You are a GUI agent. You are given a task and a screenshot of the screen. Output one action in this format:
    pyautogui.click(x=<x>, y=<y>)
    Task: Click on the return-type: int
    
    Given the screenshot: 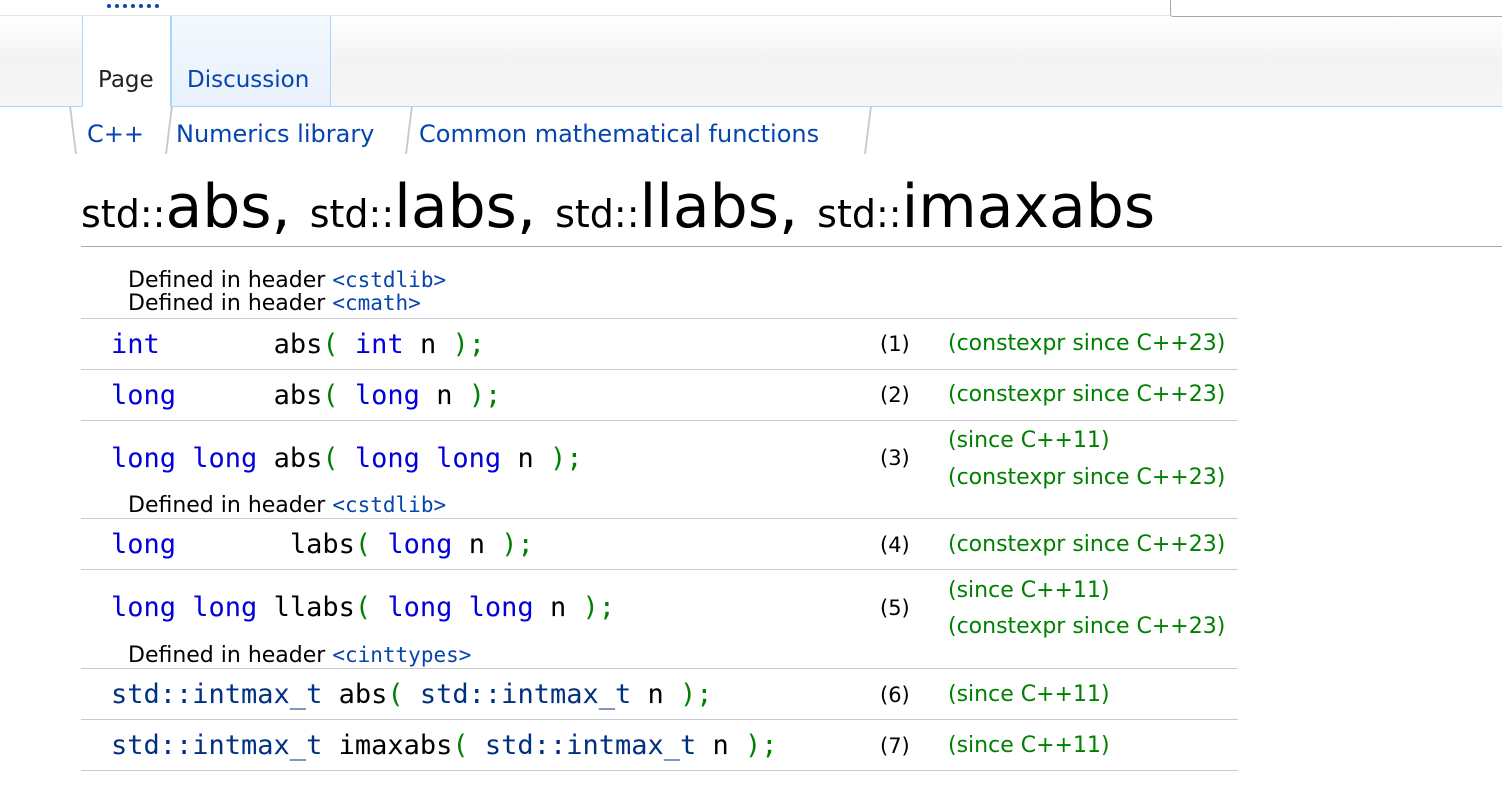 What is the action you would take?
    pyautogui.click(x=135, y=344)
    